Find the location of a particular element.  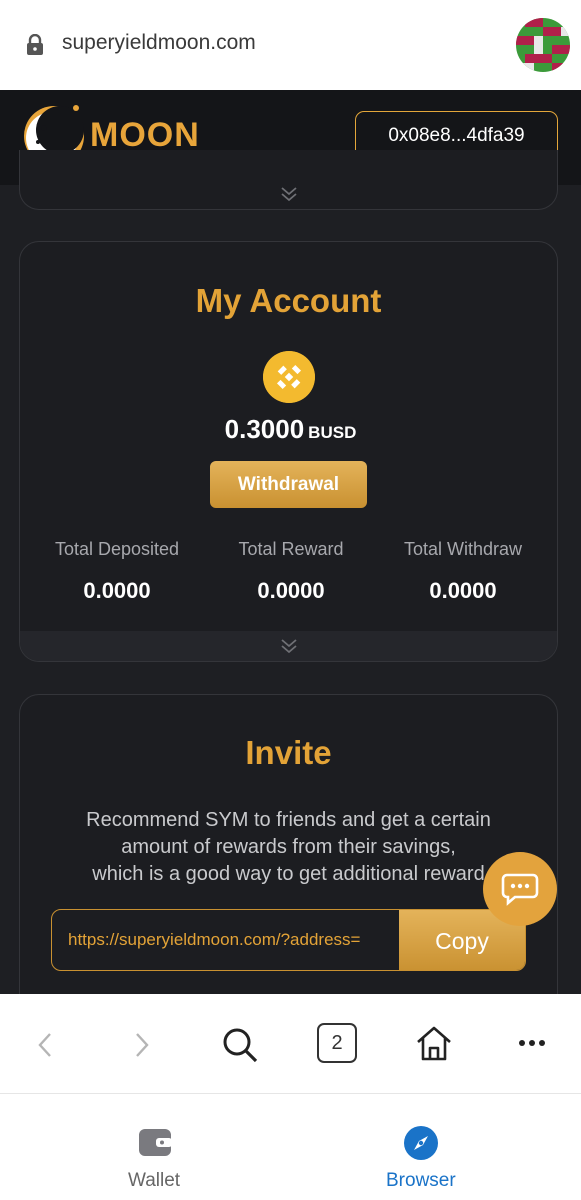

balance-unit: BUSD is located at coordinates (332, 432).